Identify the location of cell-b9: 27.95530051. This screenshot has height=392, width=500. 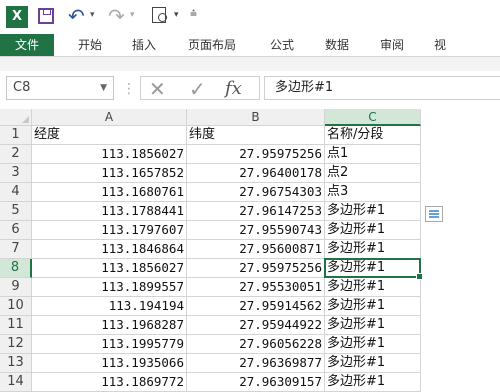
(256, 287).